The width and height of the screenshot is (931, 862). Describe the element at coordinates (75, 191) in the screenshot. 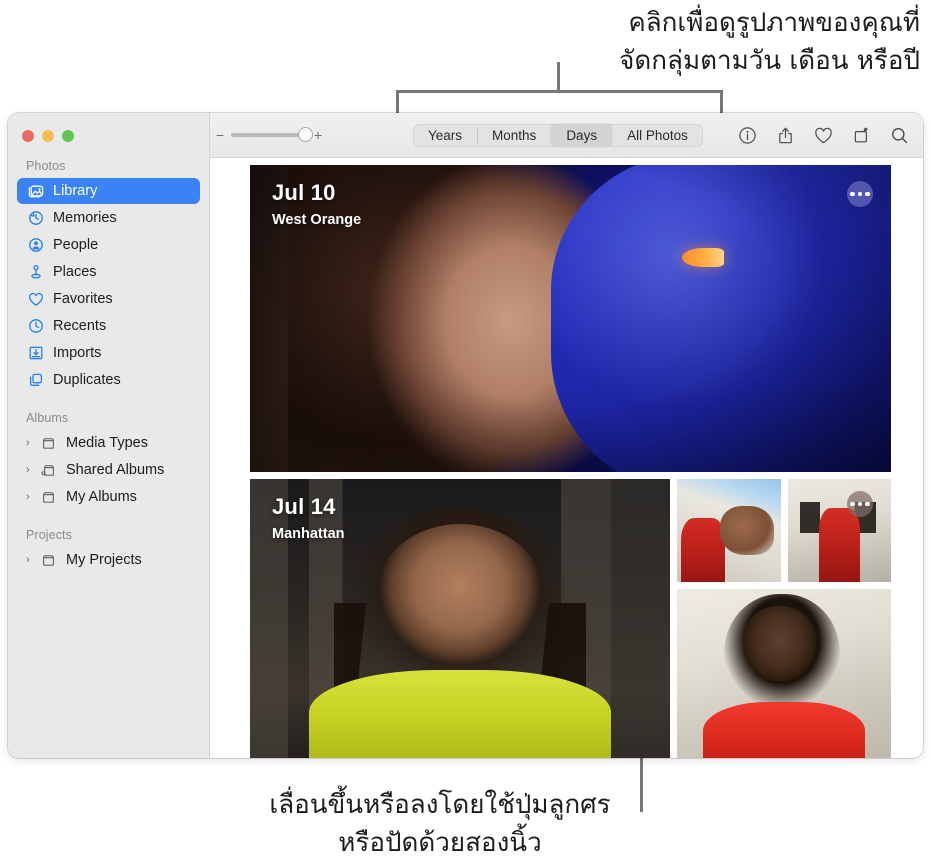

I see `sidebar-item-label: Library` at that location.